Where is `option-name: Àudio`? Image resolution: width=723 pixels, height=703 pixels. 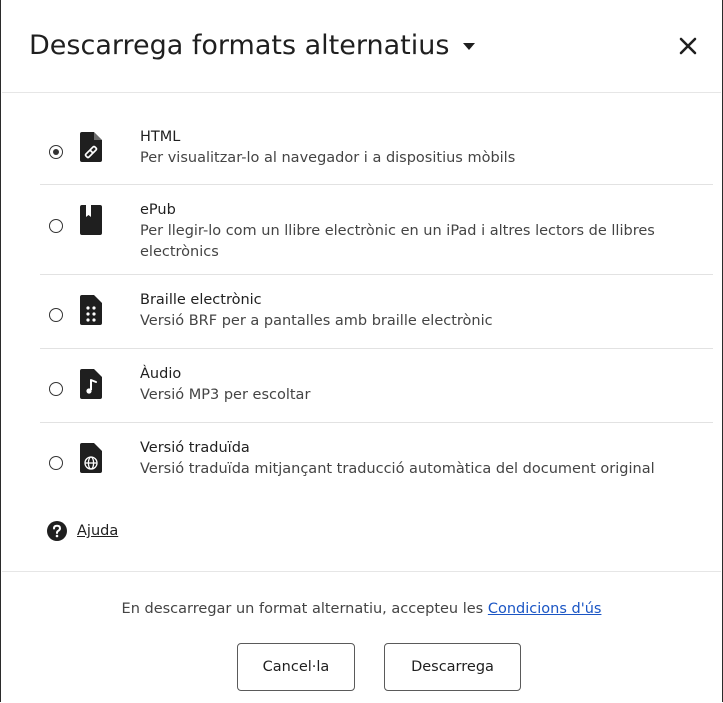
option-name: Àudio is located at coordinates (161, 374).